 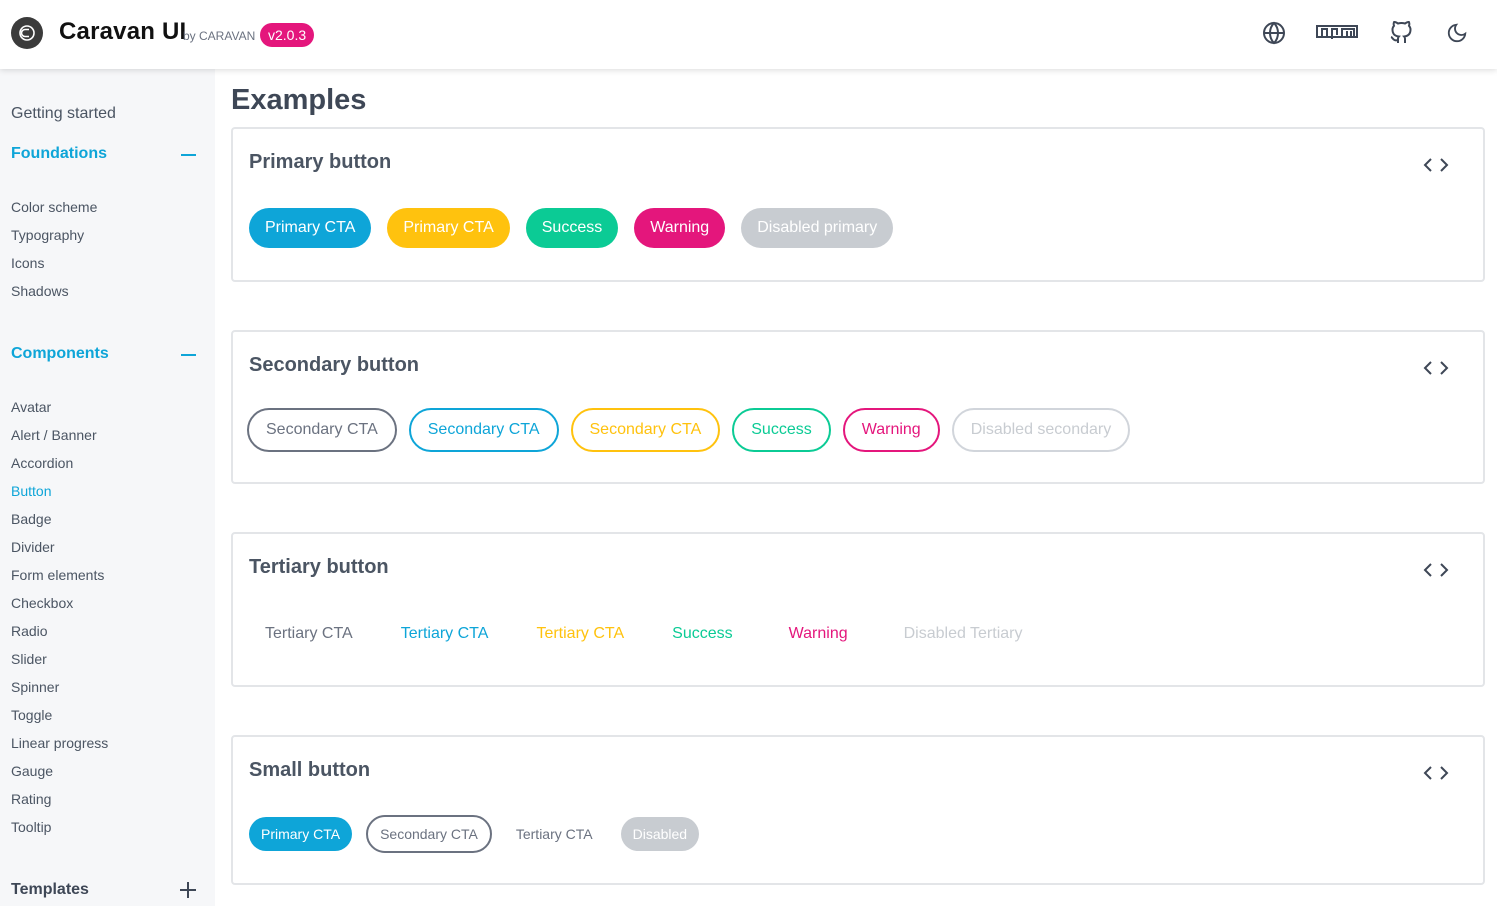 What do you see at coordinates (1274, 33) in the screenshot?
I see `globe-icon` at bounding box center [1274, 33].